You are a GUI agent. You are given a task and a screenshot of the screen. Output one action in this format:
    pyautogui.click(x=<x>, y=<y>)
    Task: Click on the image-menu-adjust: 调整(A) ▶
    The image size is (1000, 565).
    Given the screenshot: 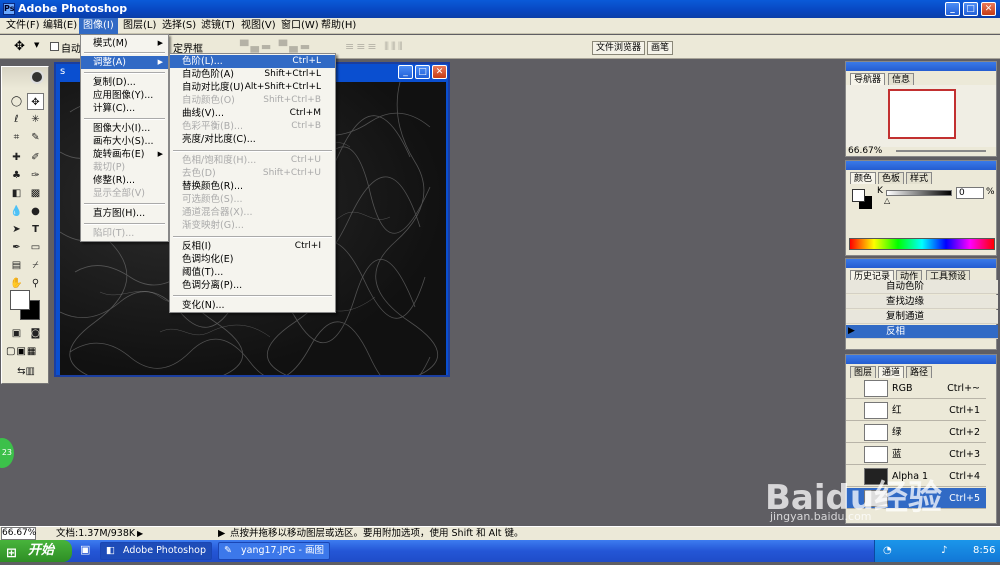 What is the action you would take?
    pyautogui.click(x=124, y=62)
    